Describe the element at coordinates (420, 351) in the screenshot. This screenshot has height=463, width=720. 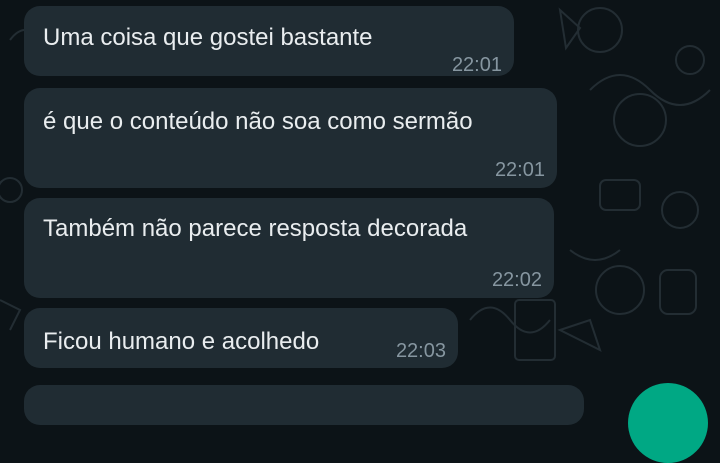
I see `message-timestamp: 22:03` at that location.